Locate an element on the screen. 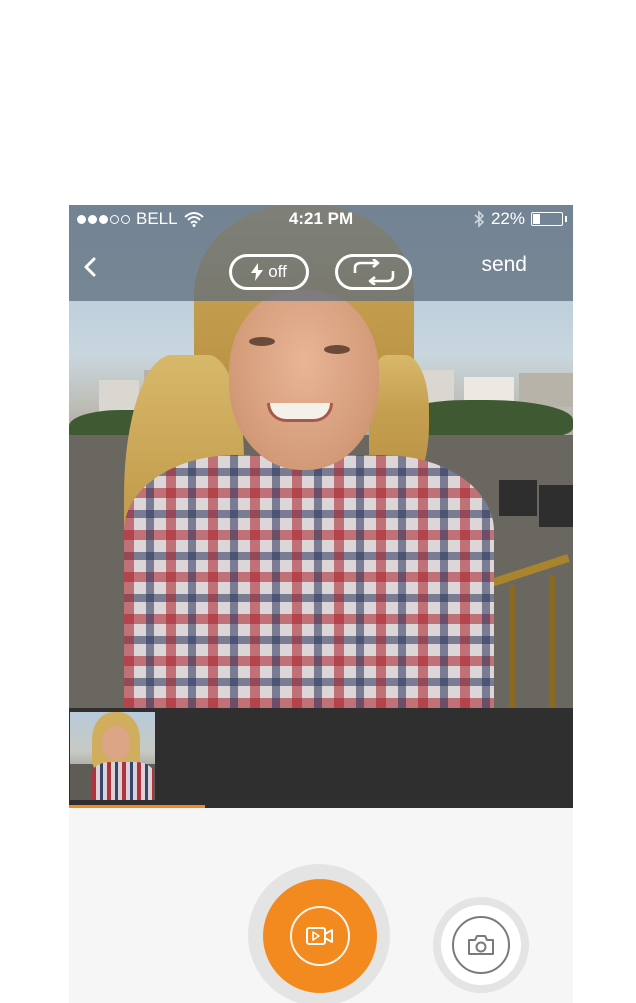  plaid-shirt is located at coordinates (309, 581).